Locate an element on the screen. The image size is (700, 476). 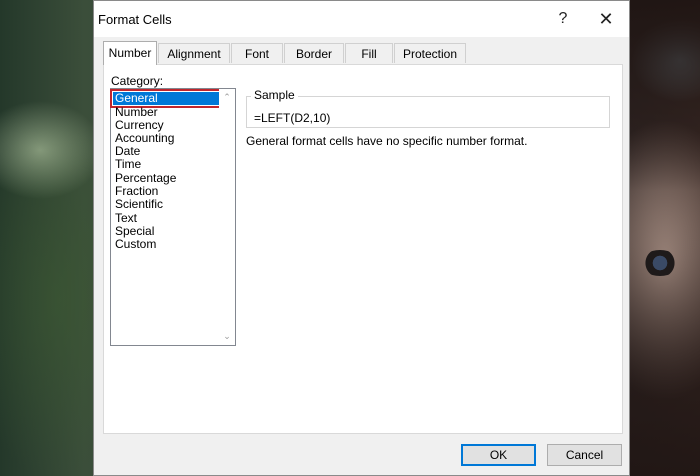
help-button: ? is located at coordinates (563, 19).